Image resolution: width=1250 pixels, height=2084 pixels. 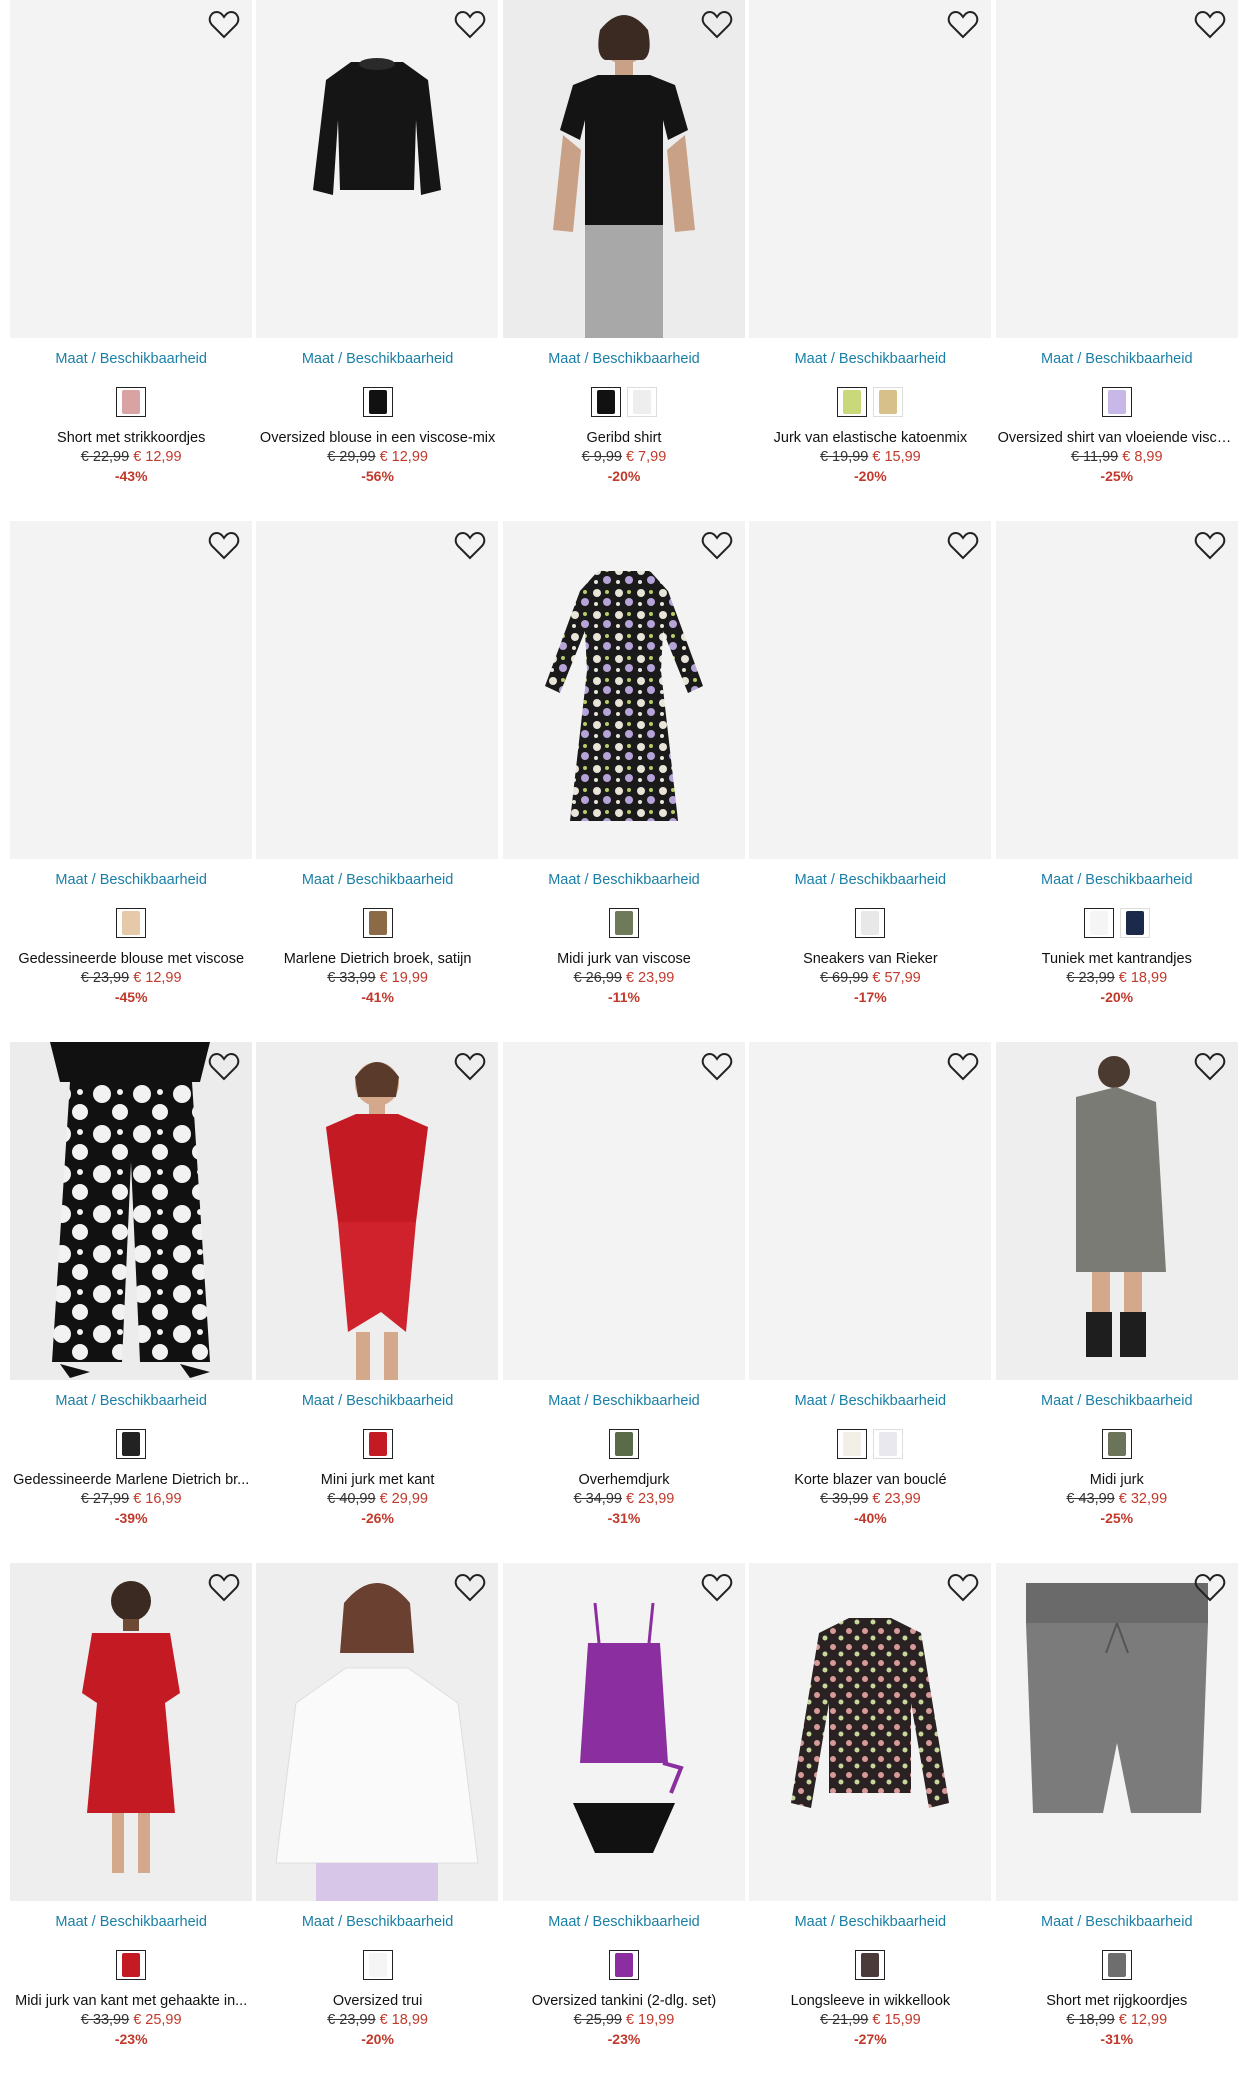 I want to click on product-name: Sneakers van Rieker, so click(x=870, y=959).